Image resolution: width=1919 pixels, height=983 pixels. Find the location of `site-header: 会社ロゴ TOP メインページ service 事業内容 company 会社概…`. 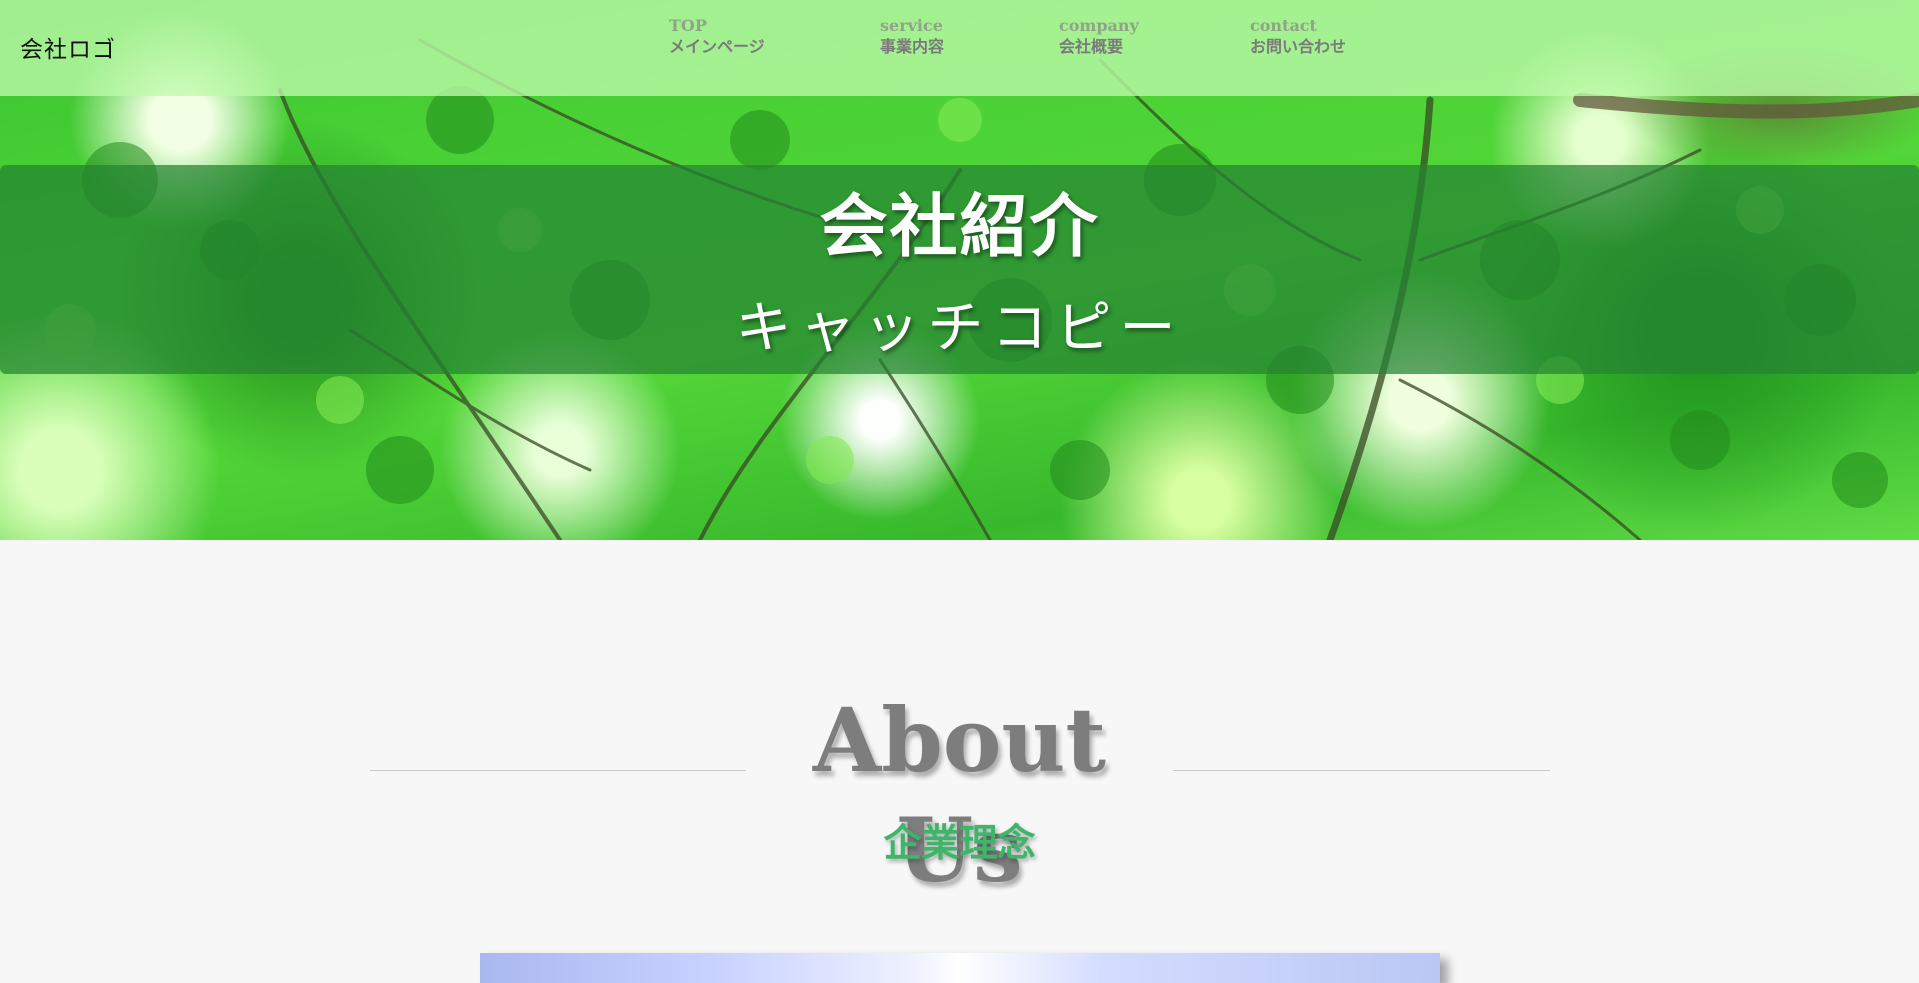

site-header: 会社ロゴ TOP メインページ service 事業内容 company 会社概… is located at coordinates (959, 48).